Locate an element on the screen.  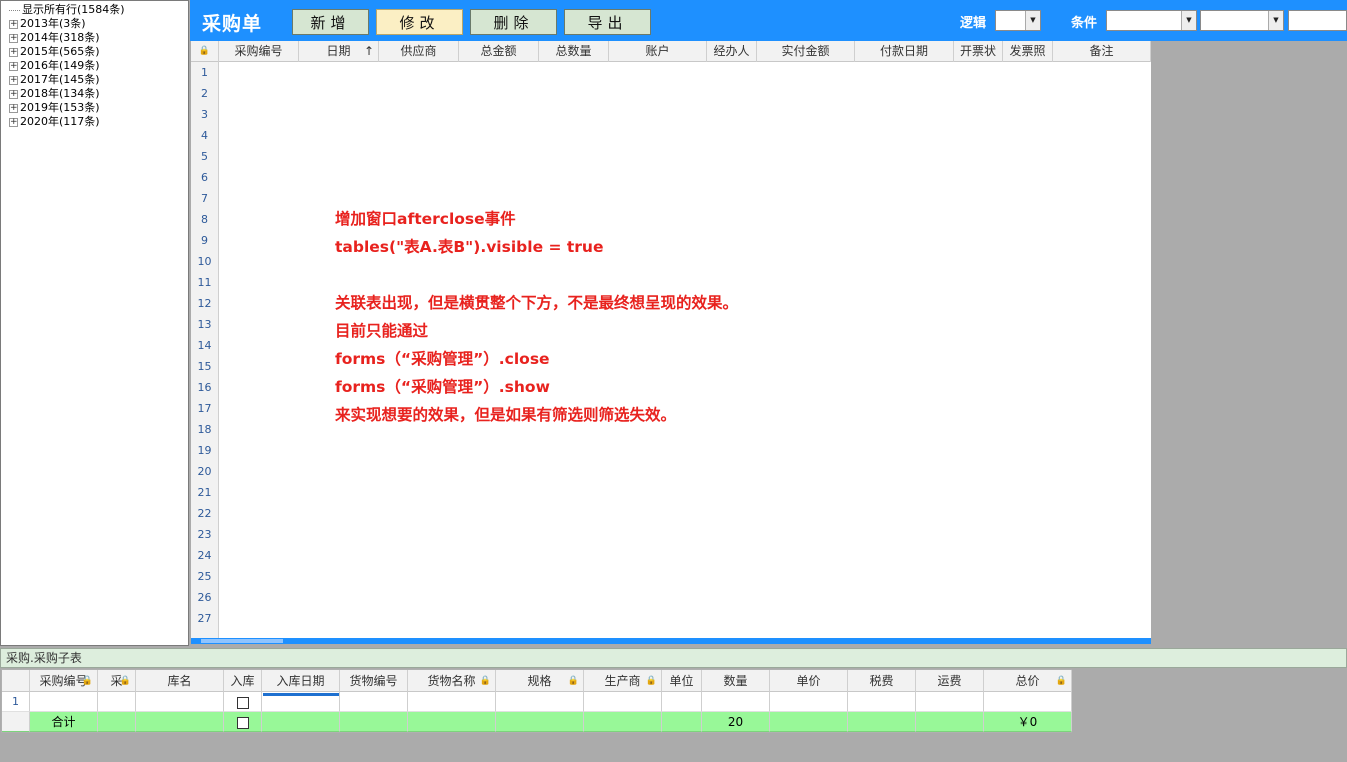
column-header: 总数量 is located at coordinates (574, 51).